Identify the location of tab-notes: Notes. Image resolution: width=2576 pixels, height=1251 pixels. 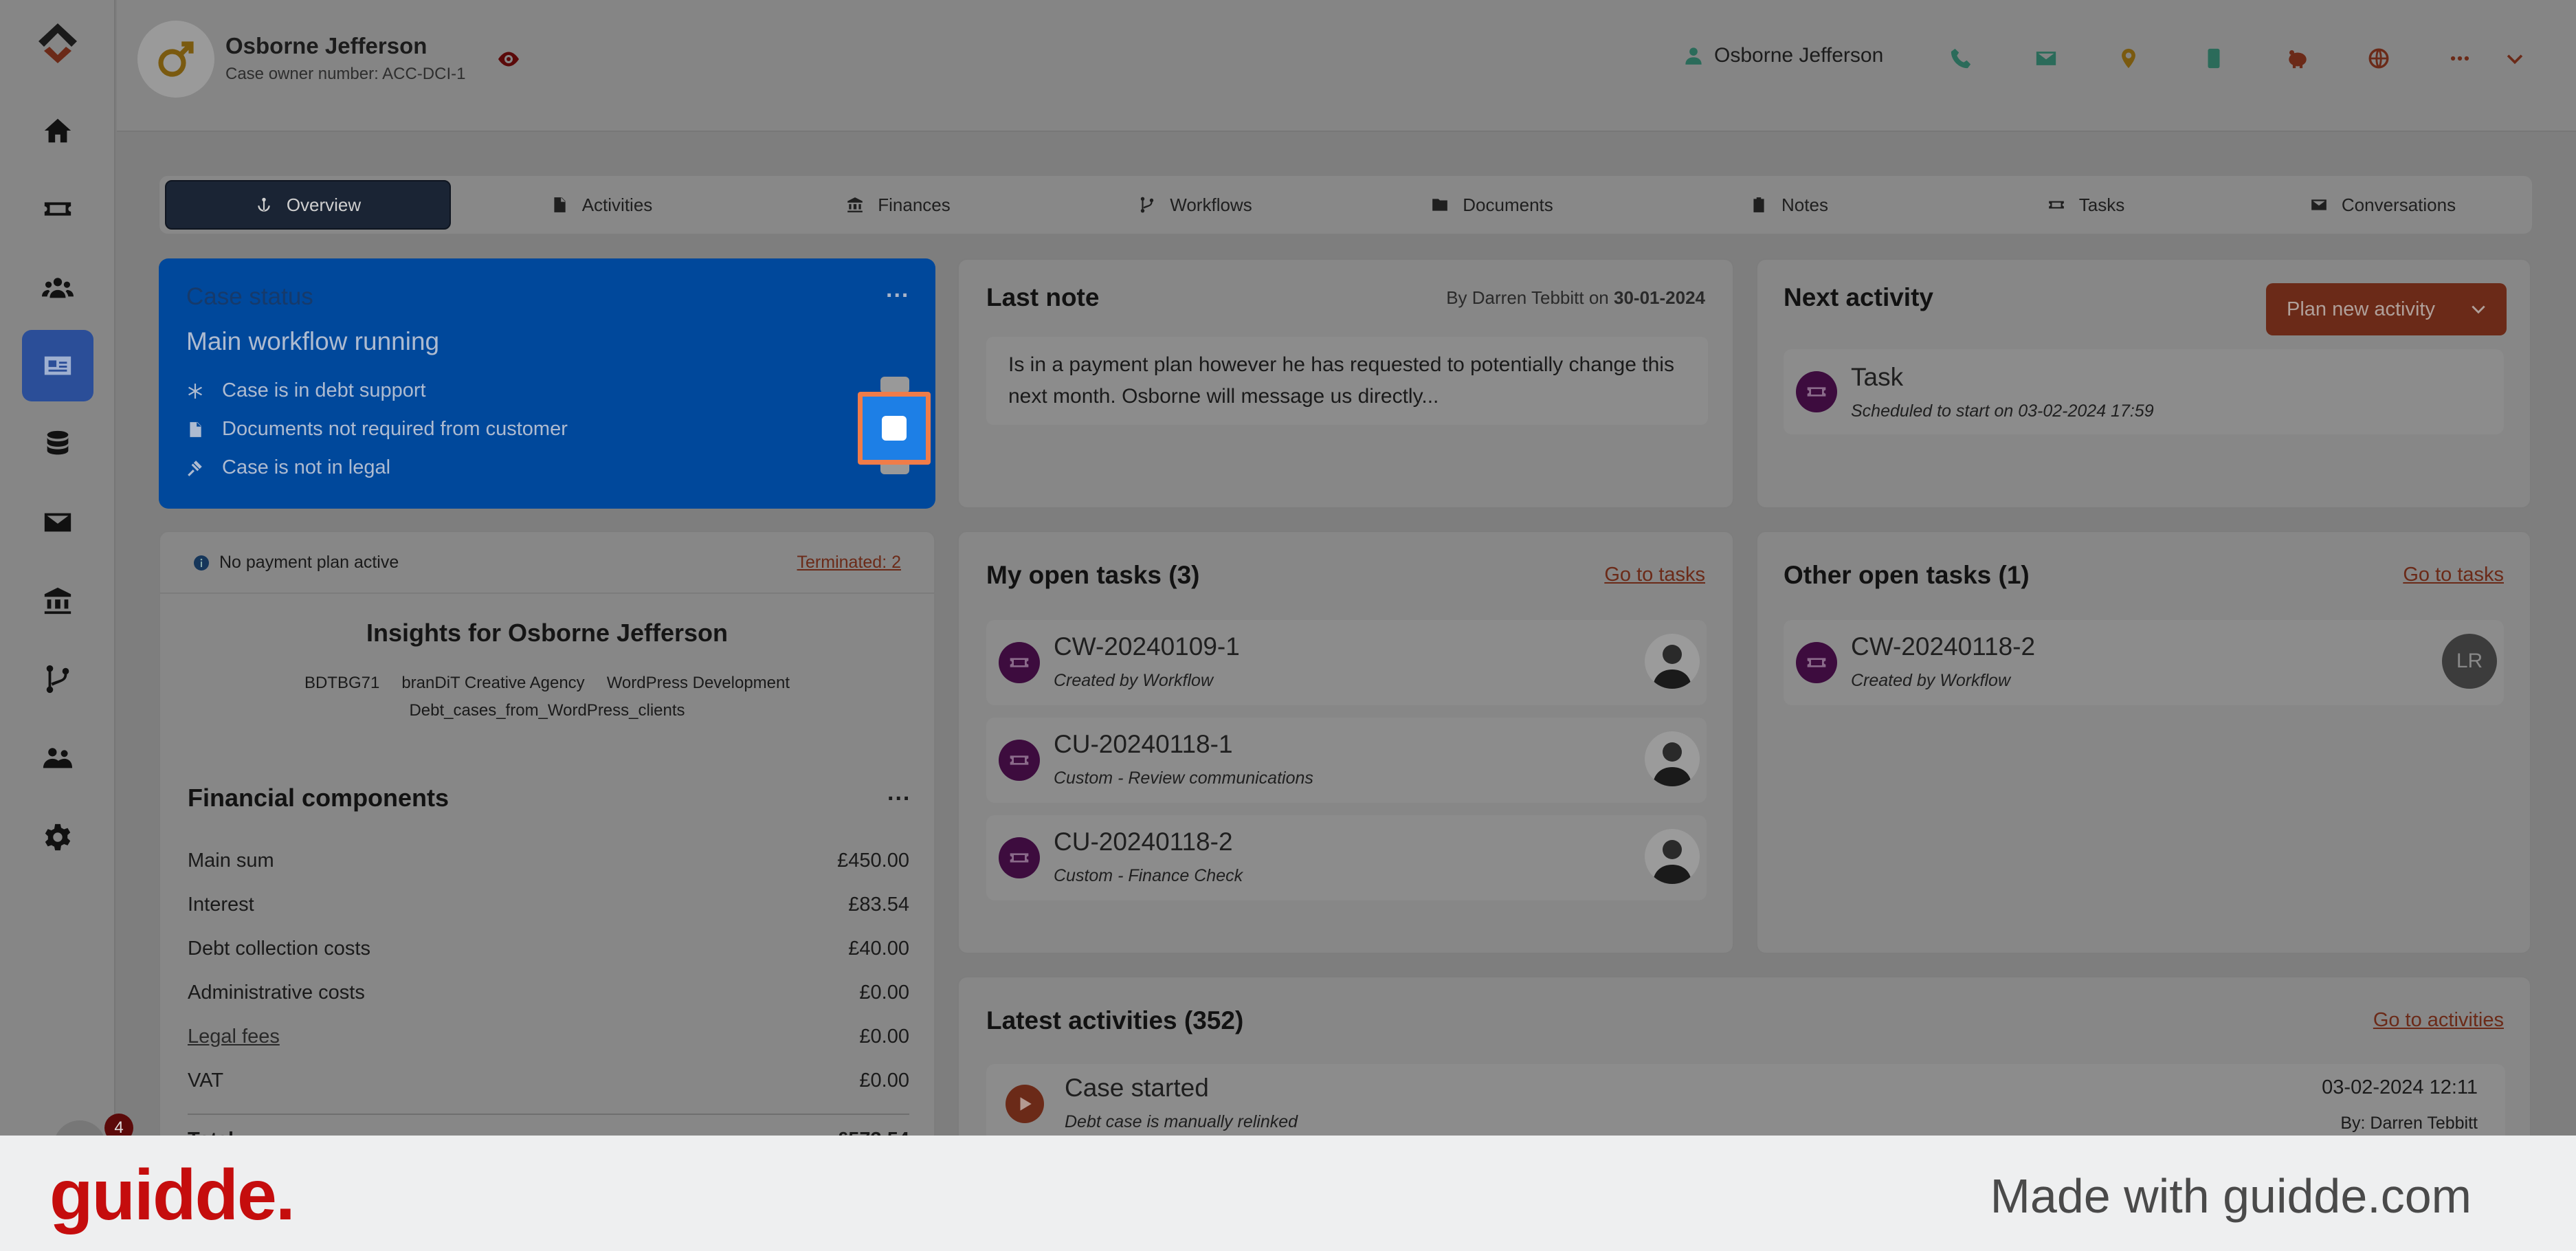
(1789, 205).